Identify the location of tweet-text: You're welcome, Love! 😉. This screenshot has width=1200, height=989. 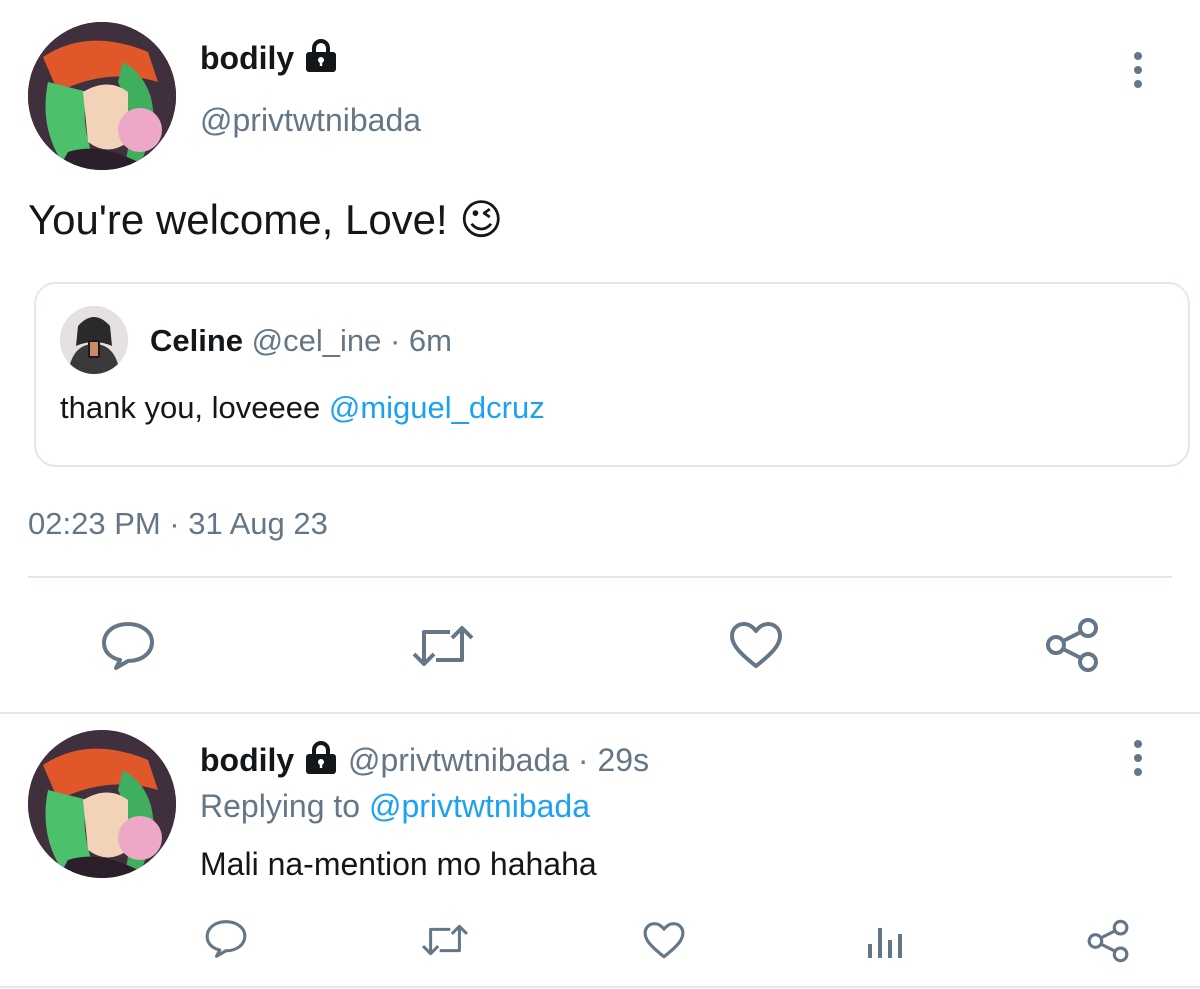
(265, 220).